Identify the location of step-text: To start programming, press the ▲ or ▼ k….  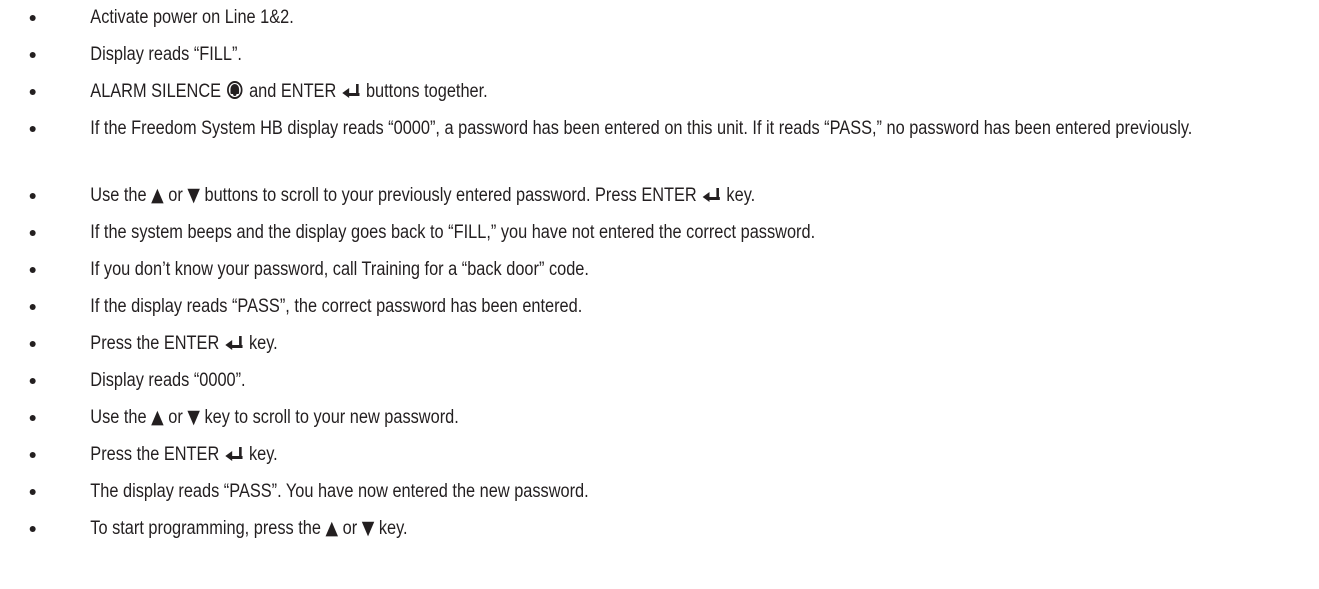
(696, 529).